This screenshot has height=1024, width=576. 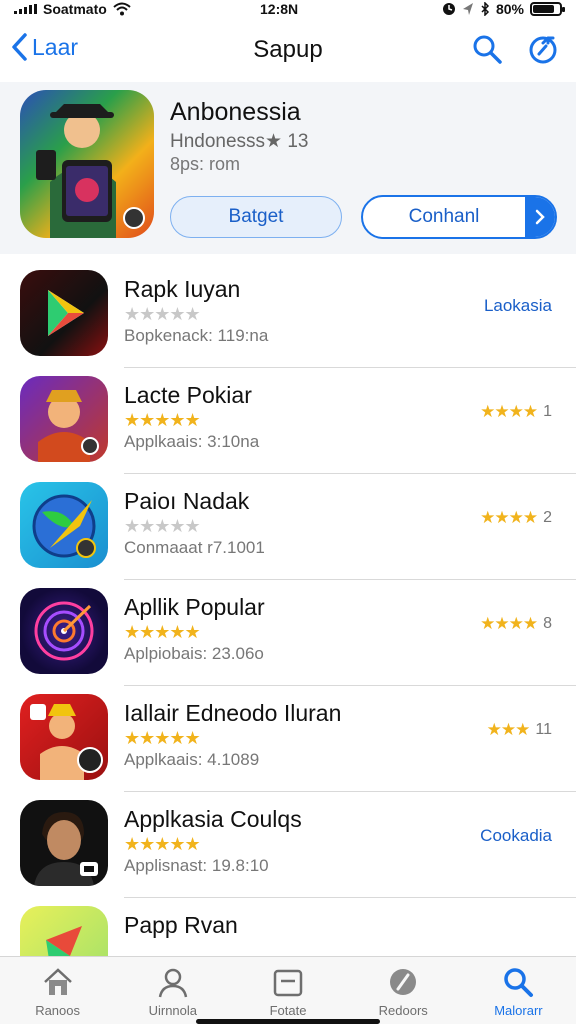 What do you see at coordinates (543, 729) in the screenshot?
I see `rating-count: 11` at bounding box center [543, 729].